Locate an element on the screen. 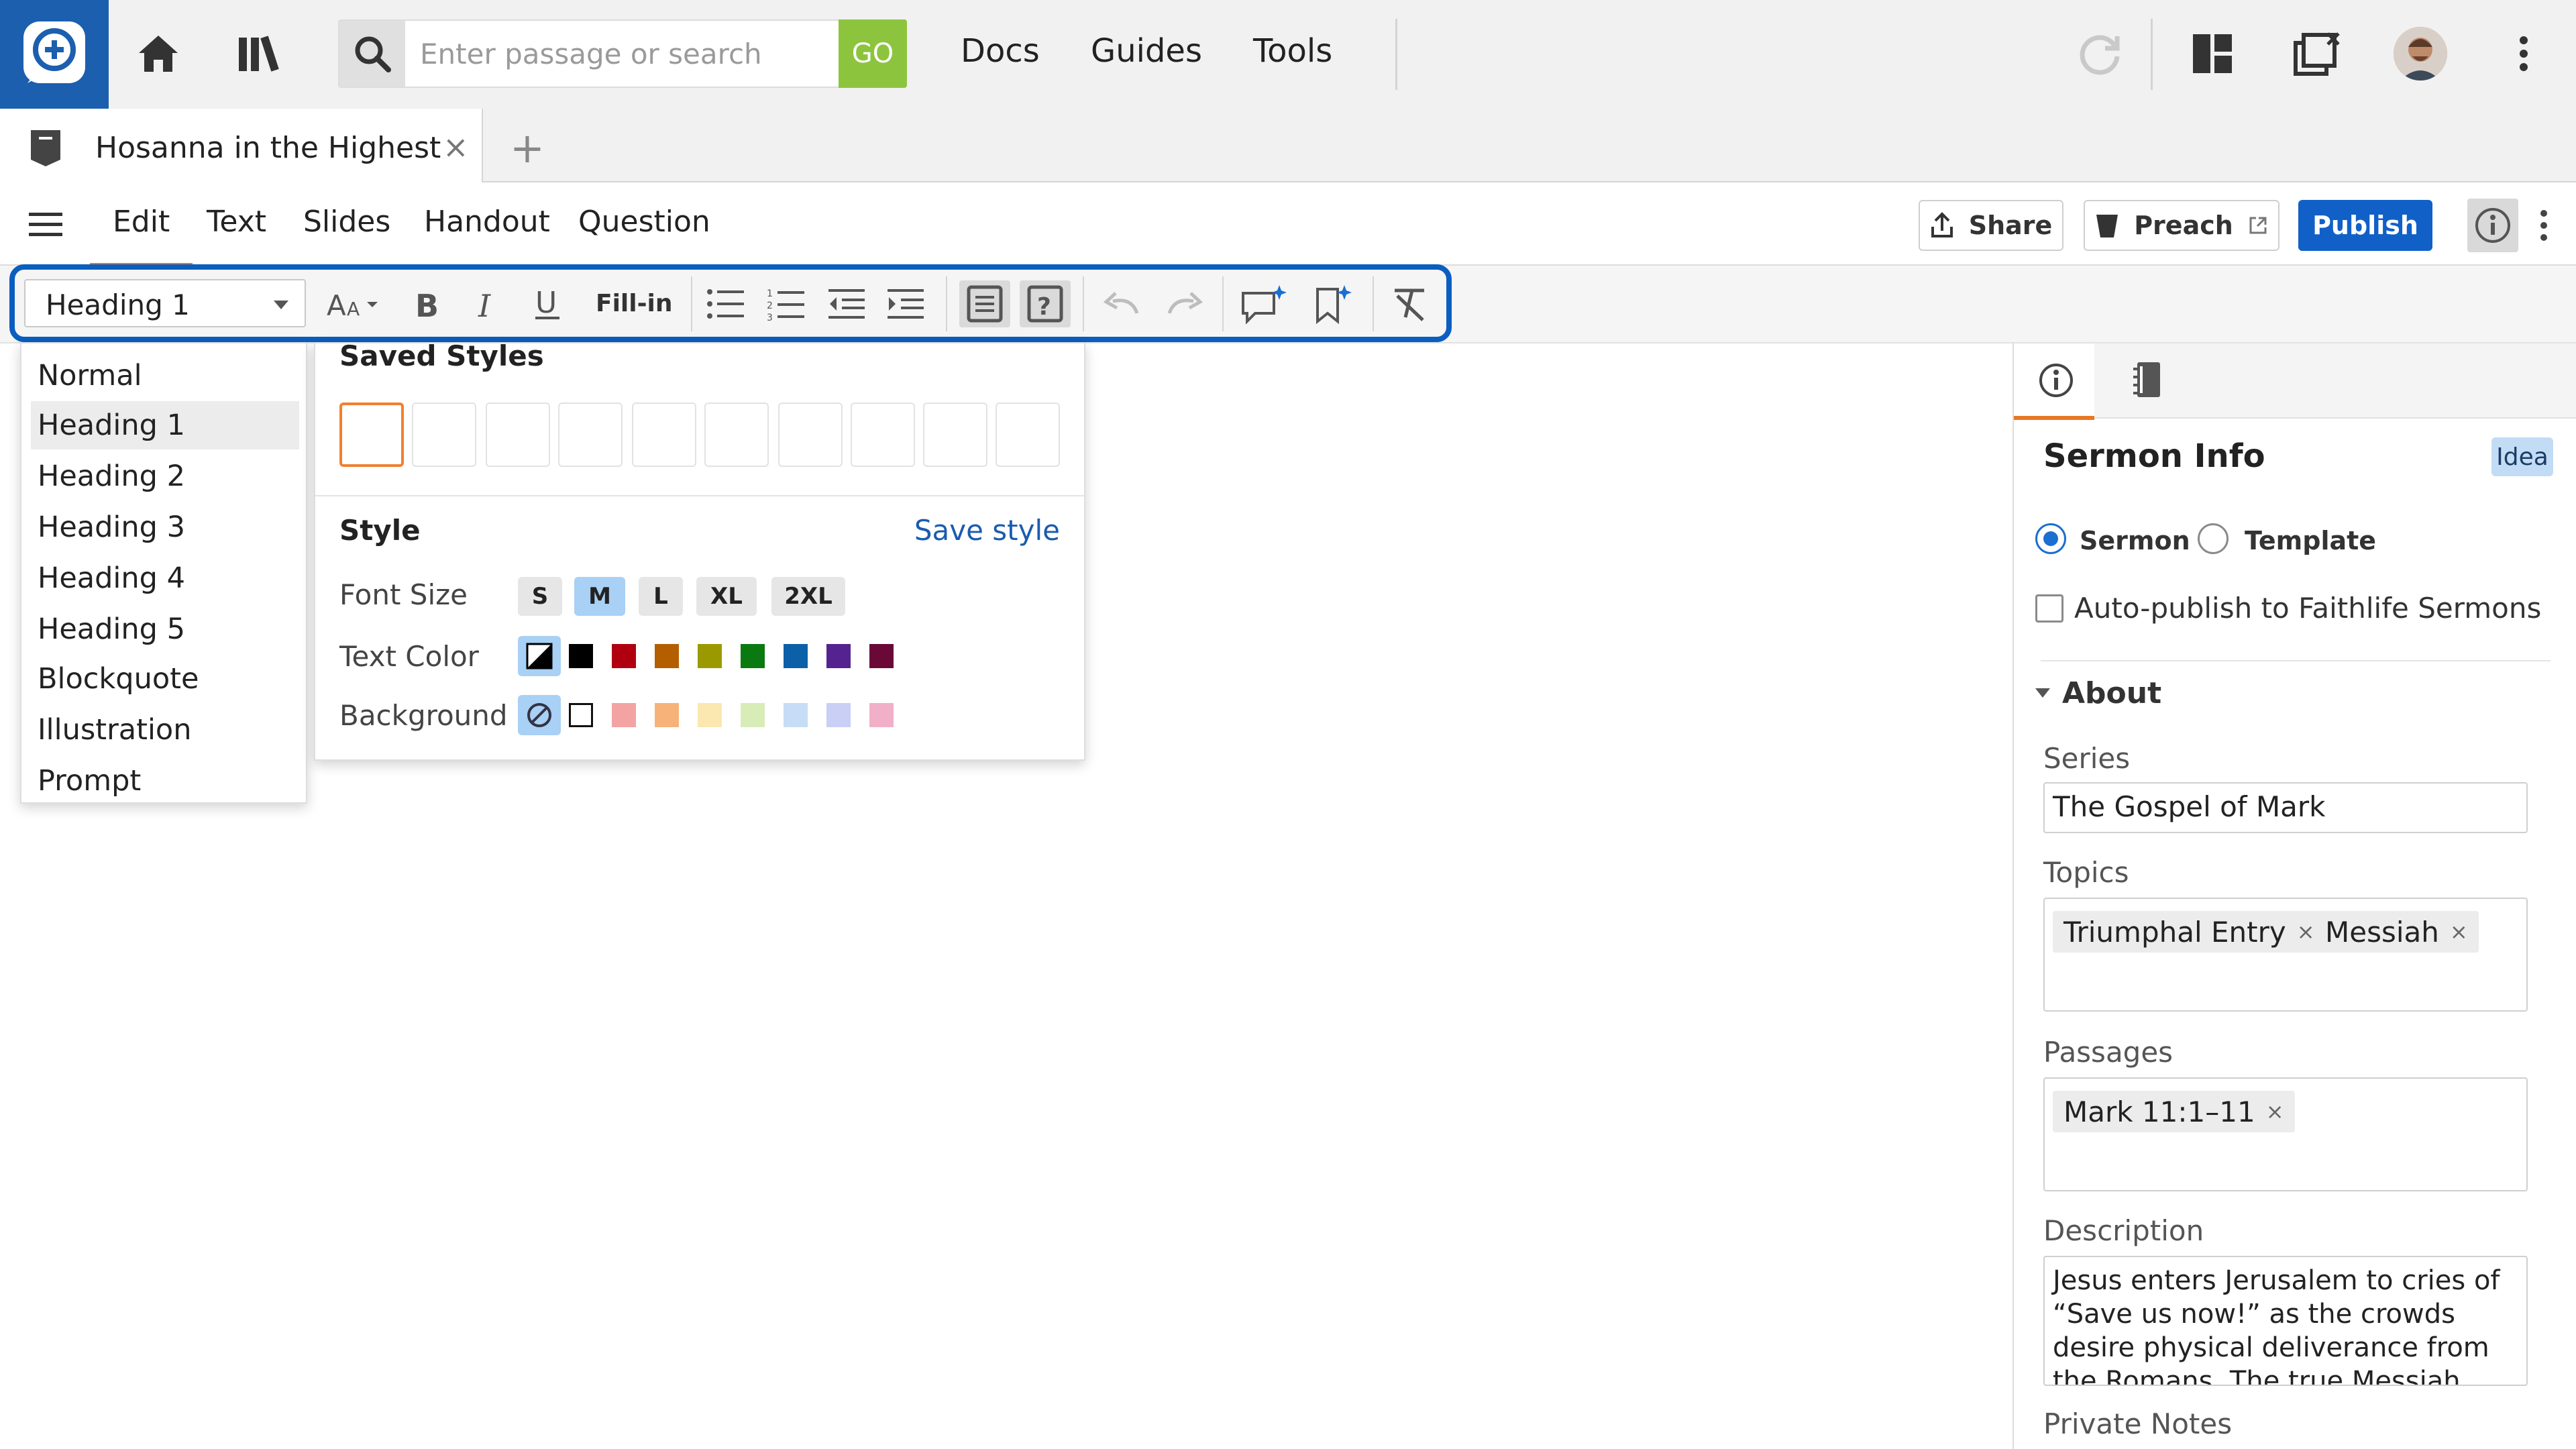  size-2xl-button: 2XL is located at coordinates (808, 596).